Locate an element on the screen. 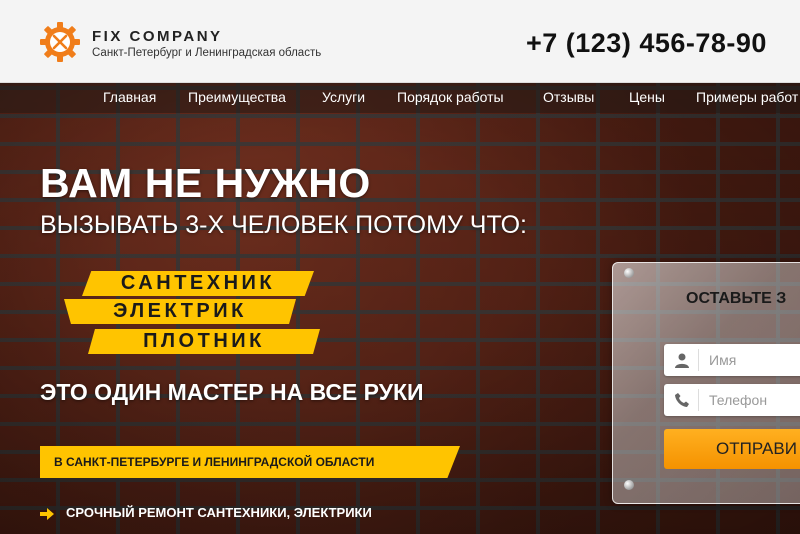  phone-icon is located at coordinates (682, 400).